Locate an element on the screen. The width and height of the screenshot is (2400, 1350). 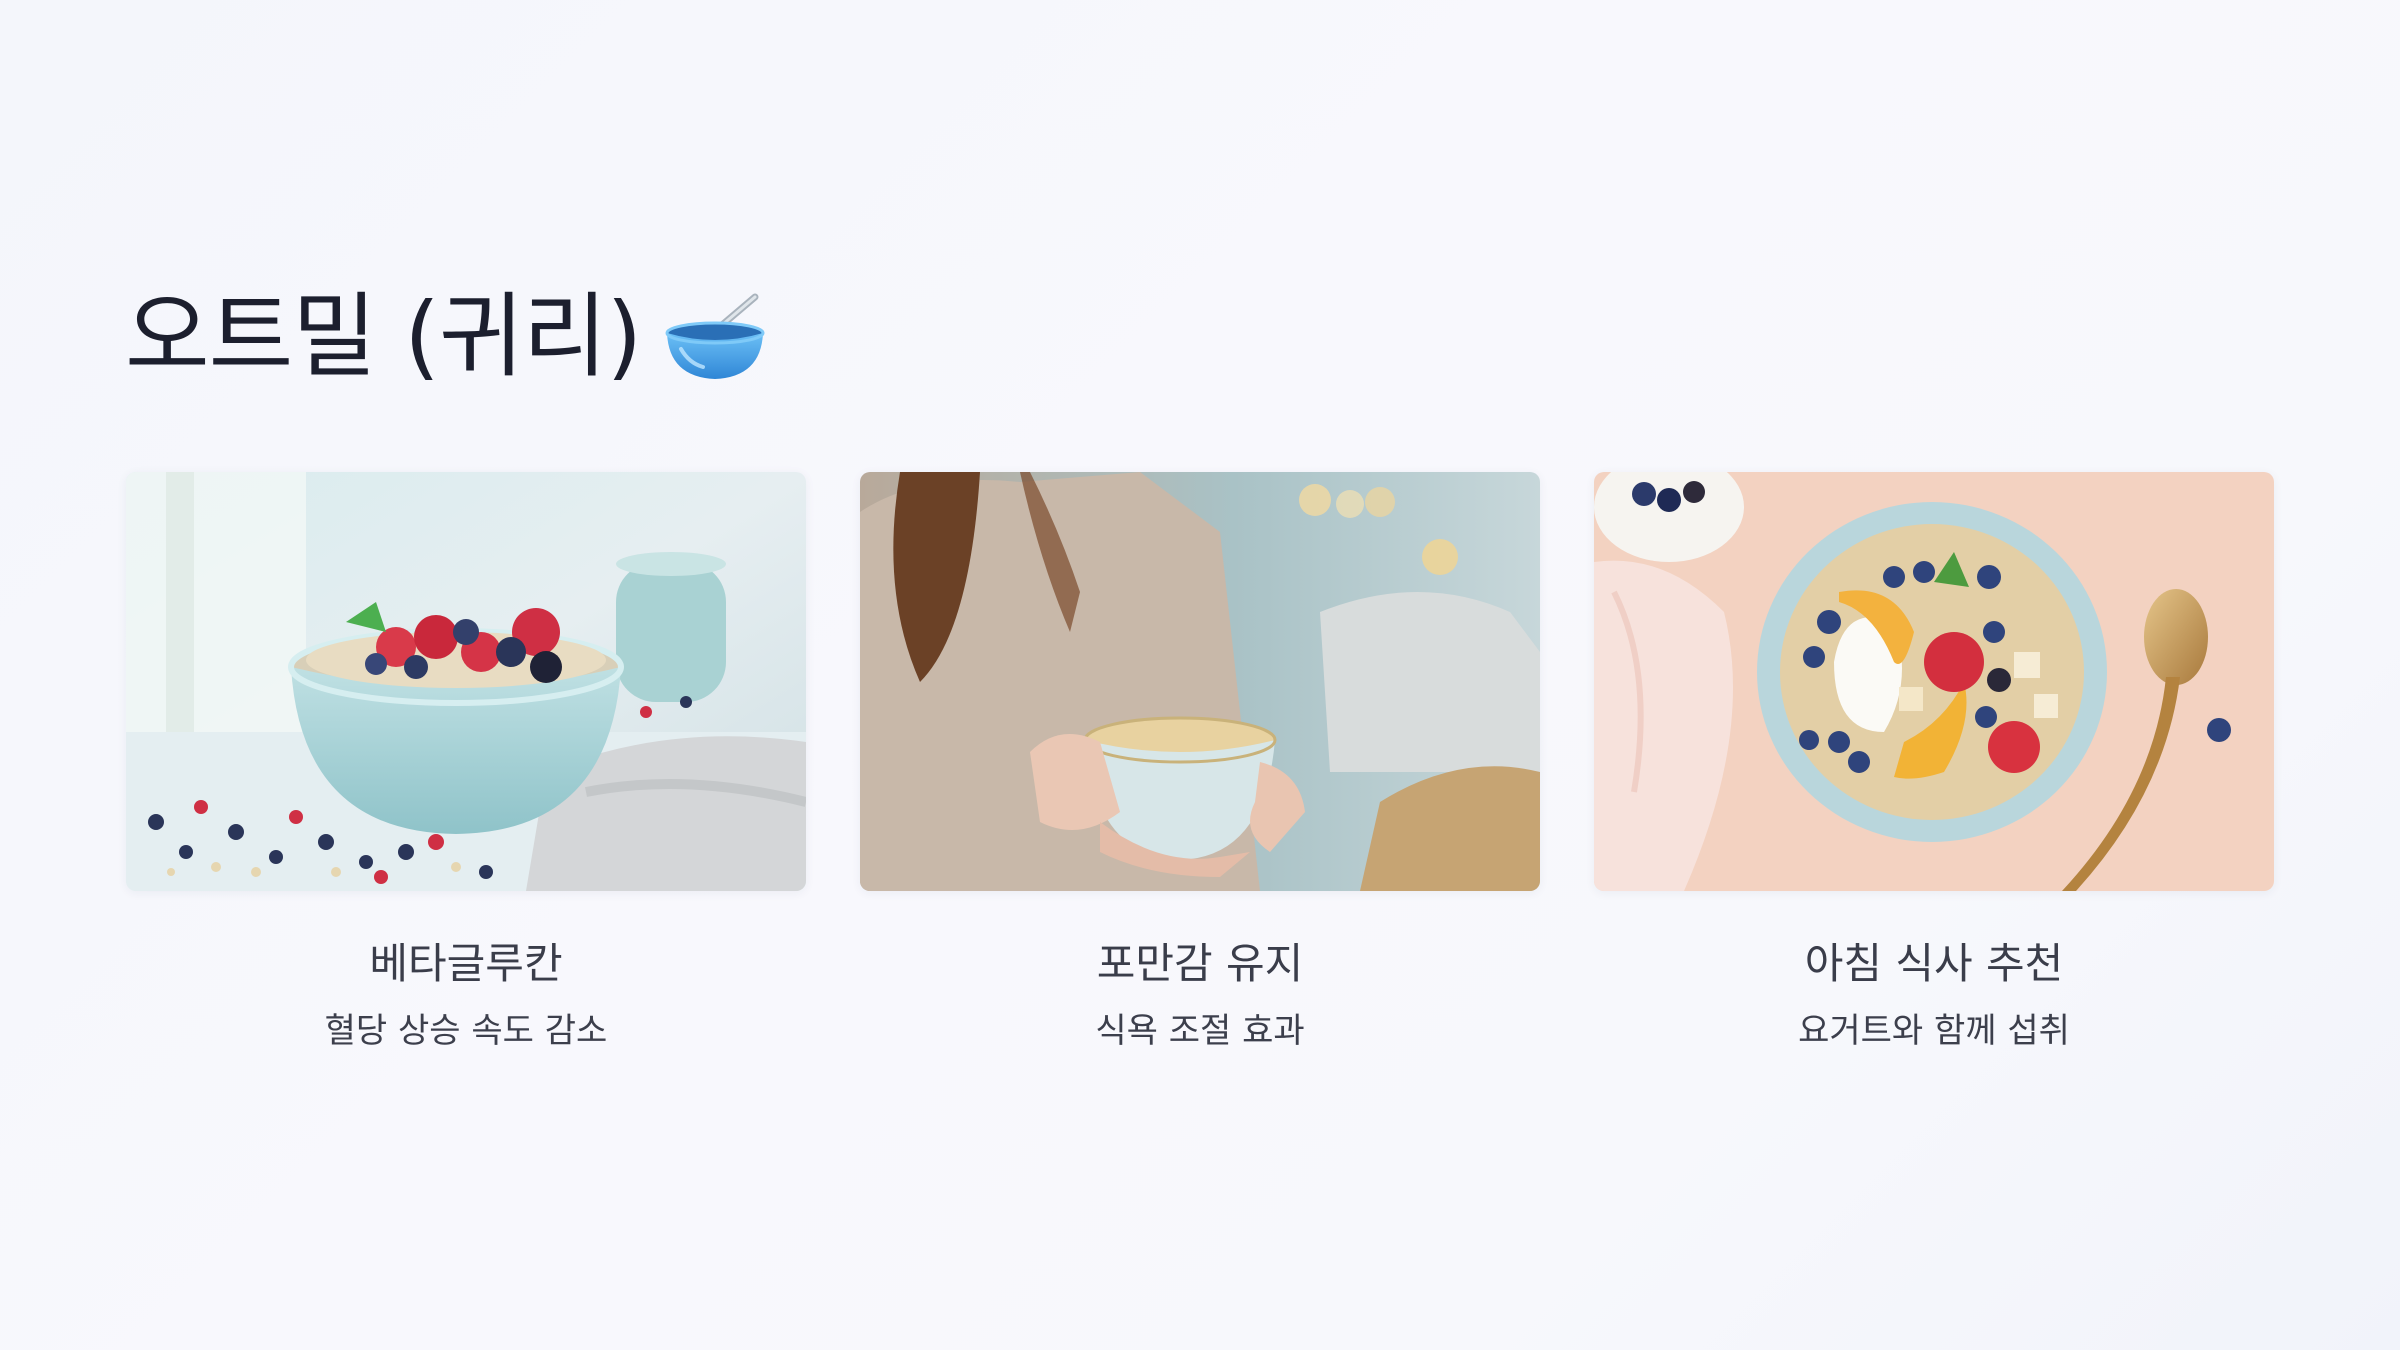
card-title: 아침 식사 추천 is located at coordinates (1934, 963).